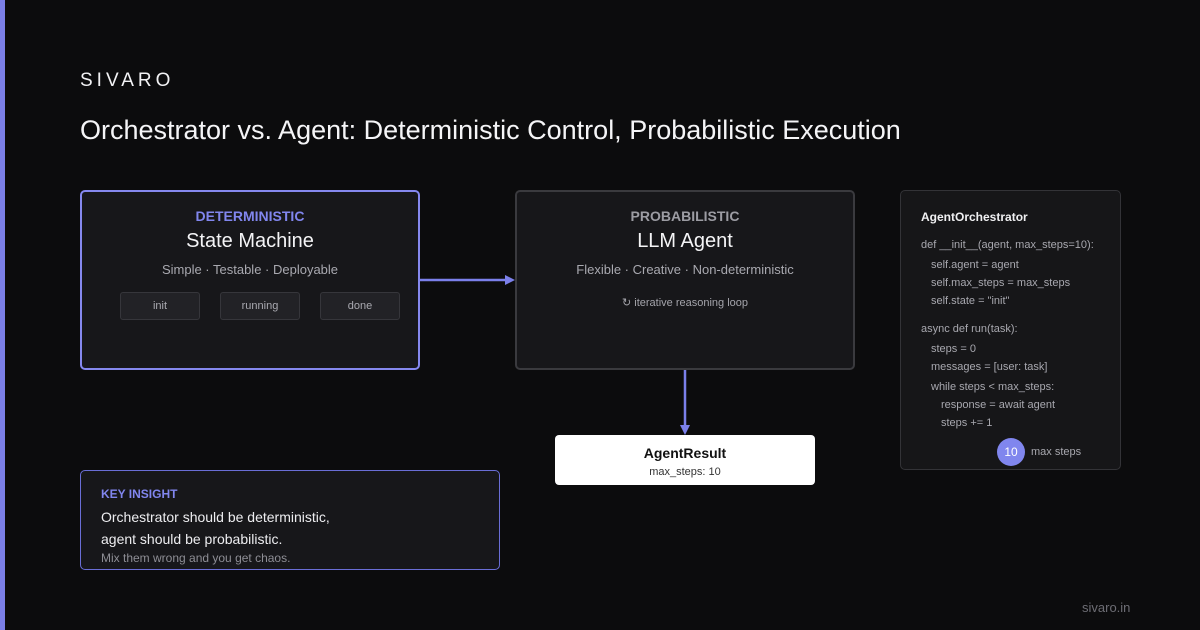  What do you see at coordinates (160, 306) in the screenshot?
I see `state-init: init` at bounding box center [160, 306].